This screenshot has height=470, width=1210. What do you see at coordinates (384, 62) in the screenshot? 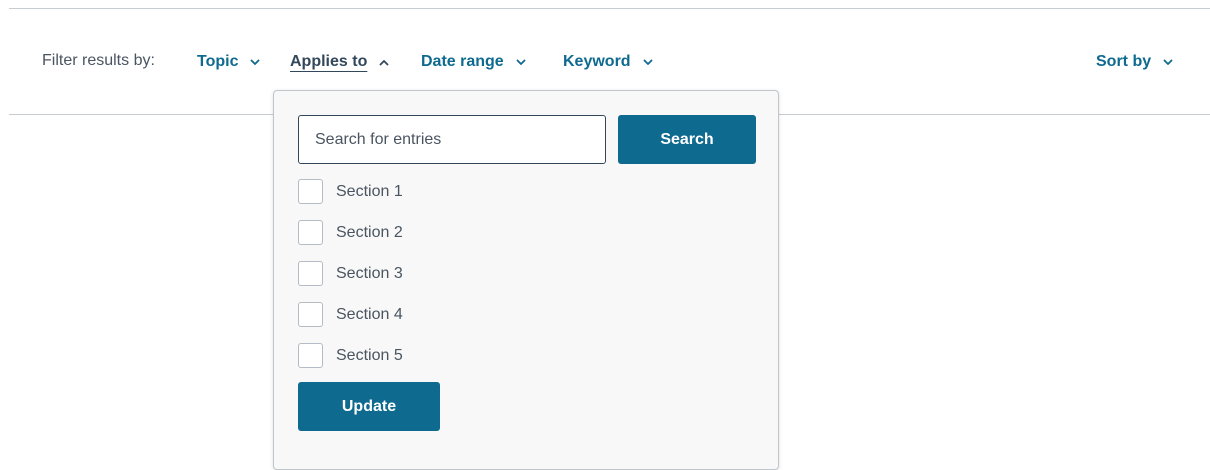
I see `chevron-up-icon` at bounding box center [384, 62].